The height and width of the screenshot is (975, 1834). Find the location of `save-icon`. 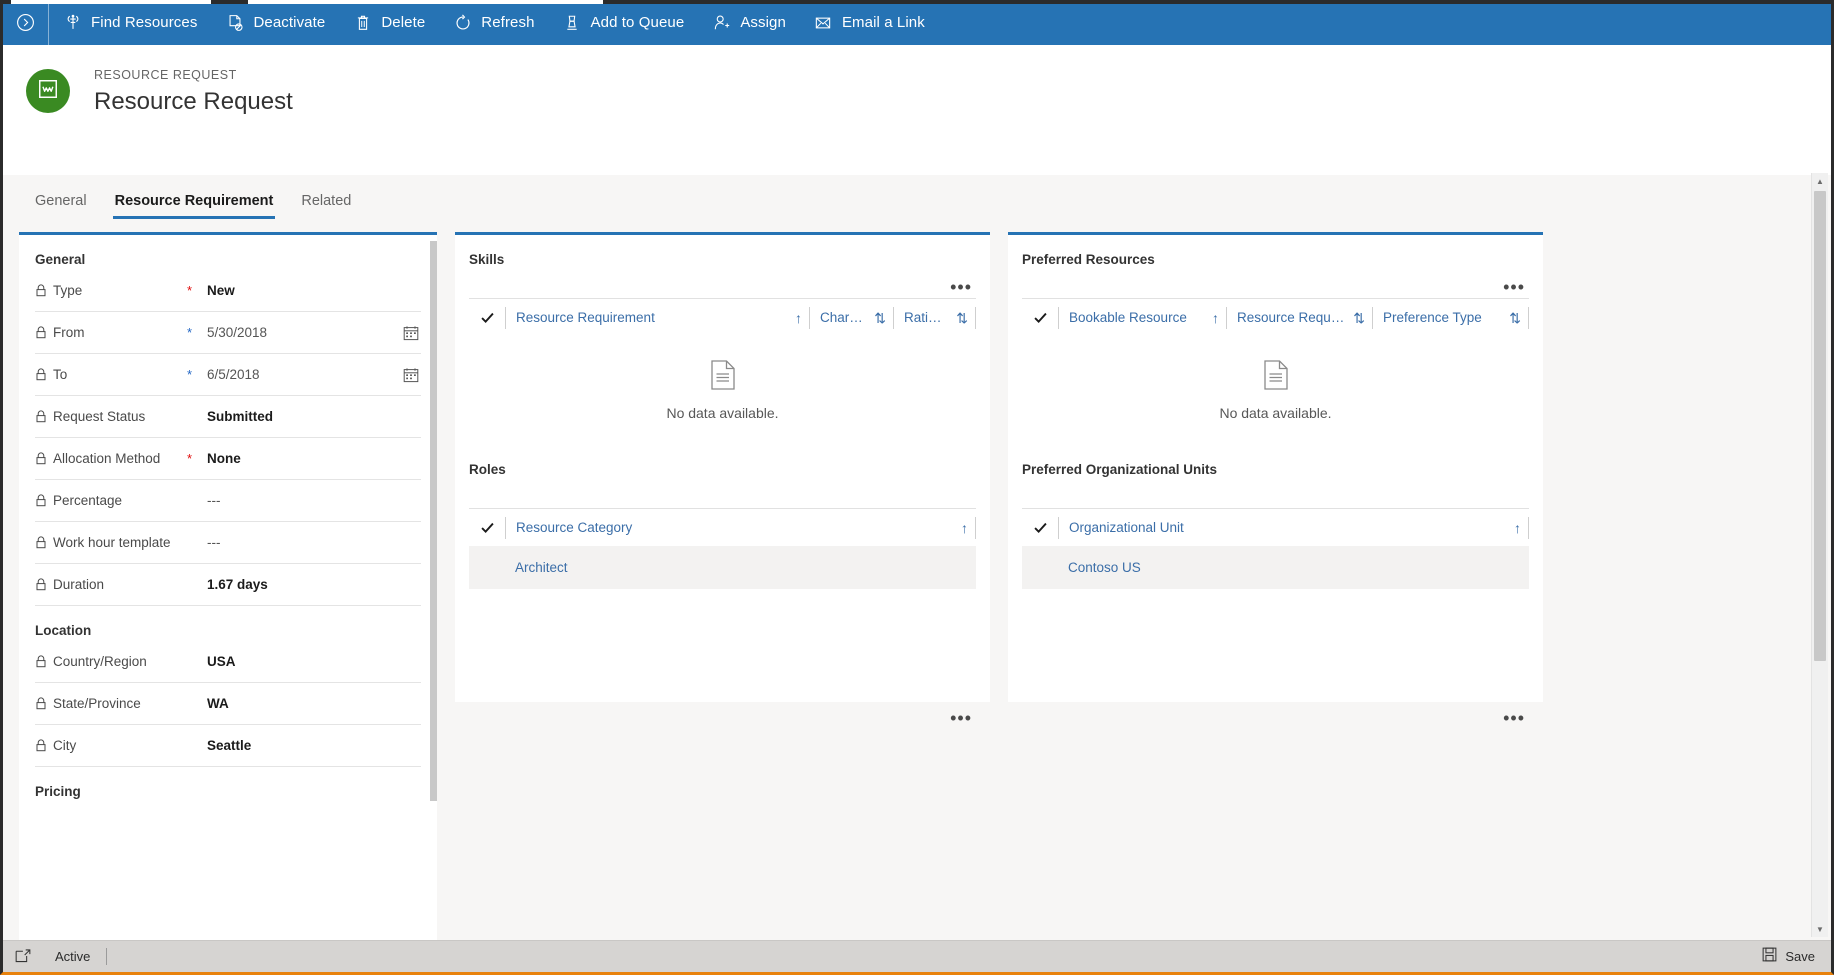

save-icon is located at coordinates (1769, 957).